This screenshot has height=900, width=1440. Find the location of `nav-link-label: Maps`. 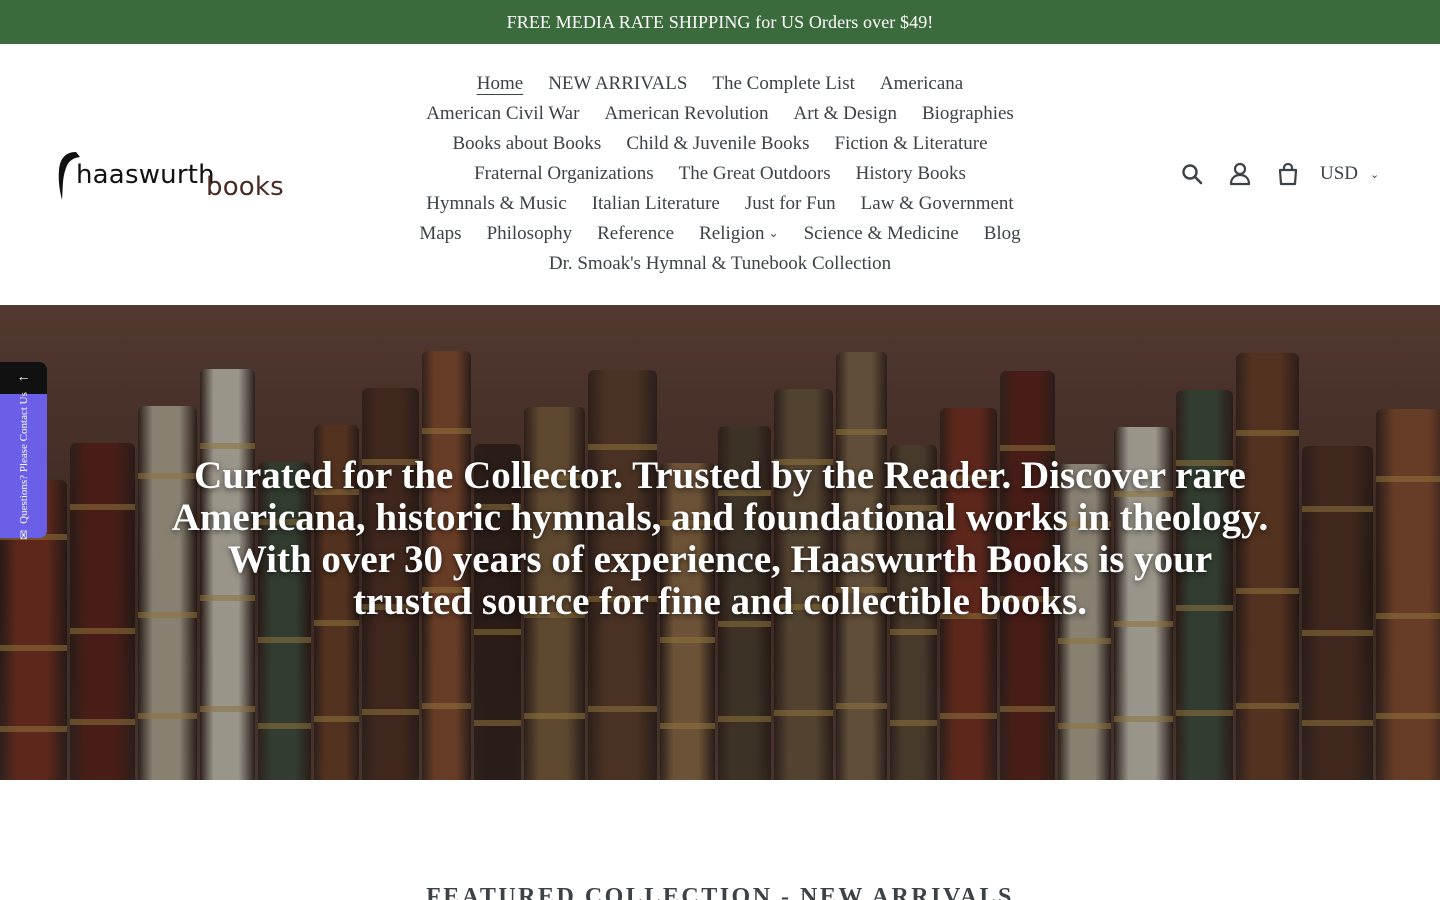

nav-link-label: Maps is located at coordinates (440, 233).